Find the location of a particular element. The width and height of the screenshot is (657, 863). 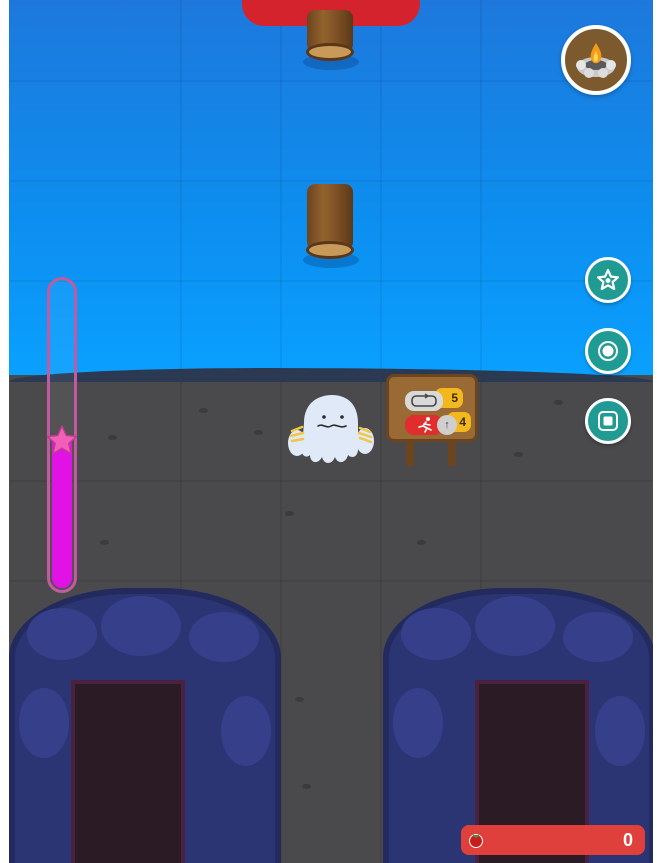

loop-chip is located at coordinates (424, 401).